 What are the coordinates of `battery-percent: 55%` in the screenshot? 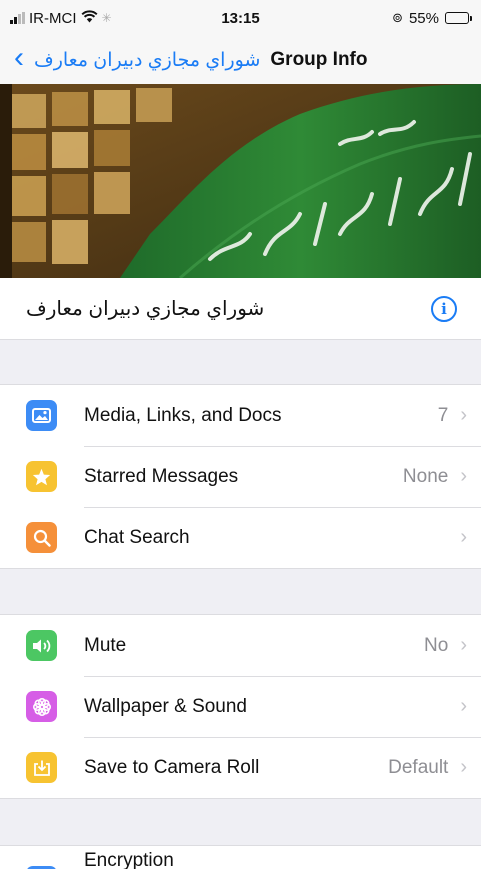 It's located at (423, 18).